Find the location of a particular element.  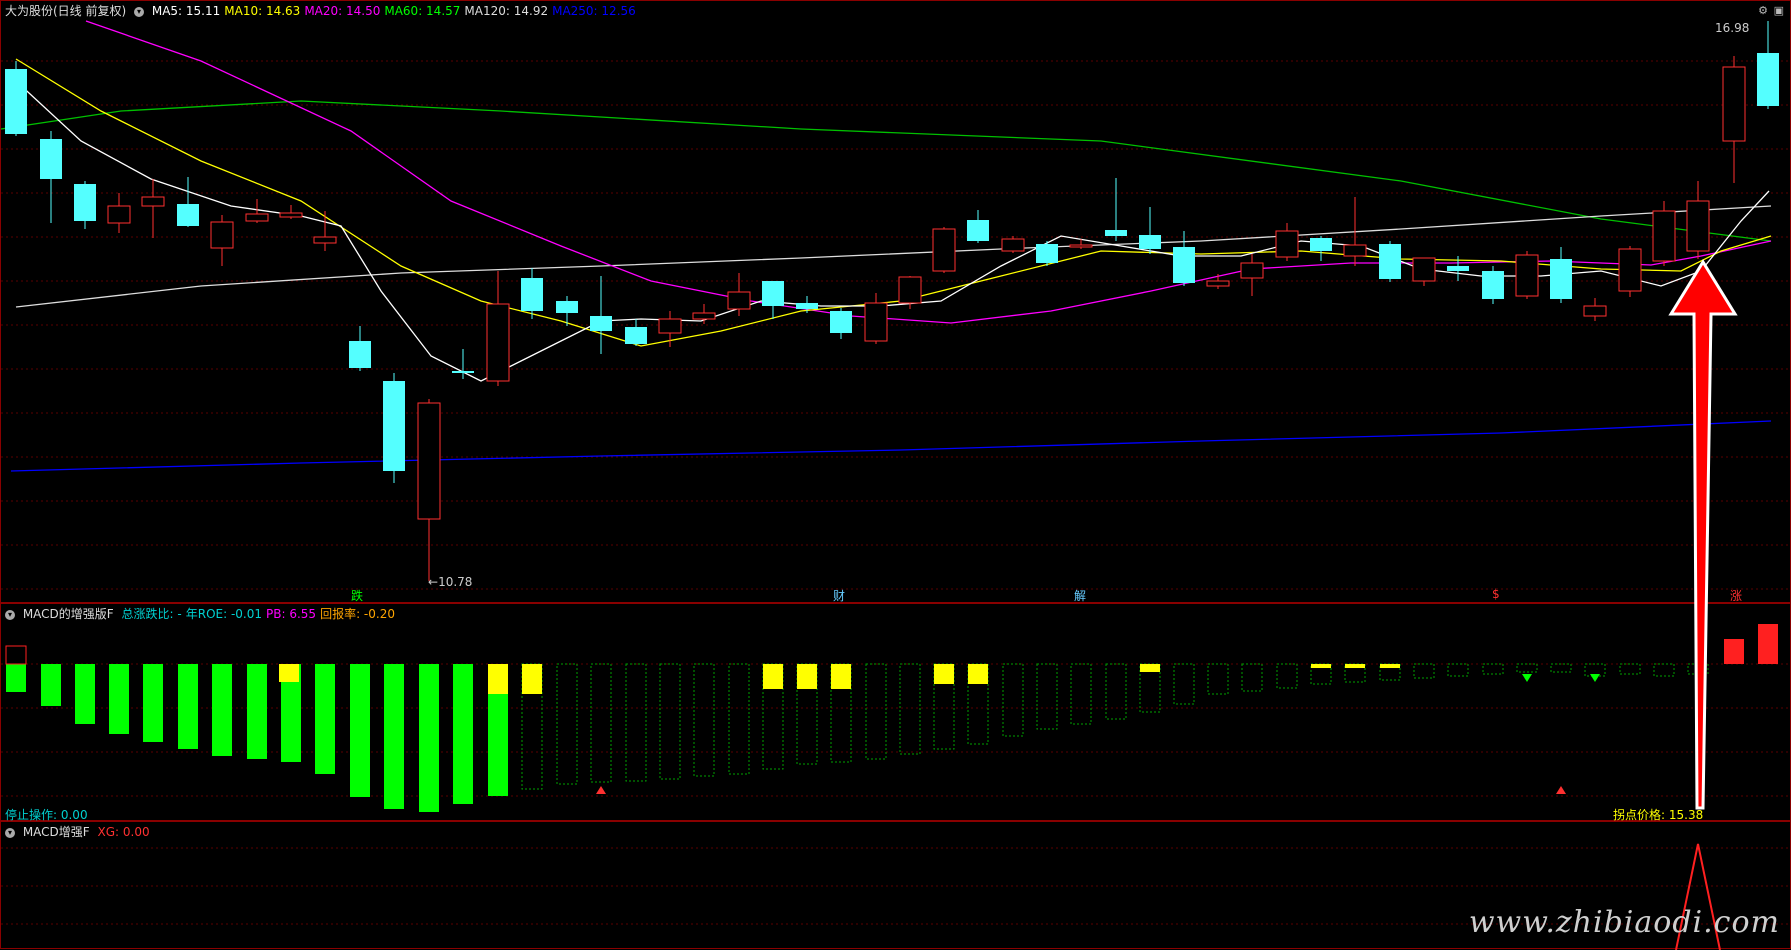

event-marker: $ is located at coordinates (1496, 594).